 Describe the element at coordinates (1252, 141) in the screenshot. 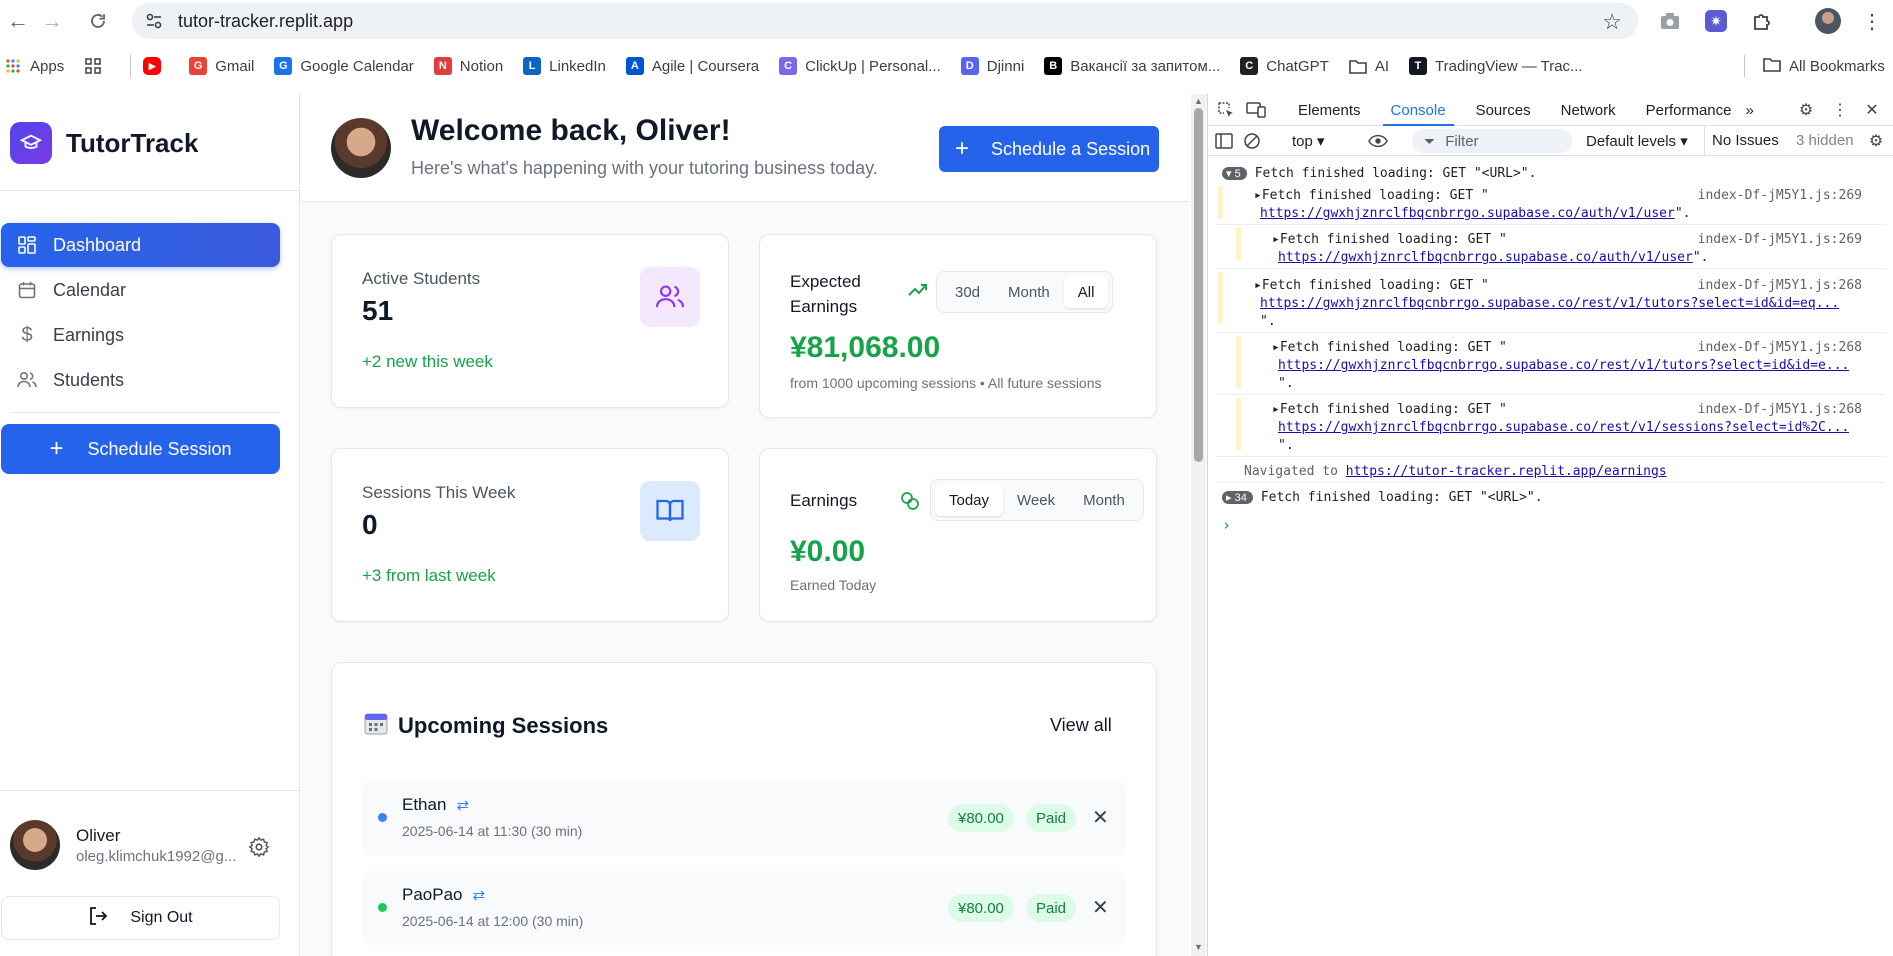

I see `clear-console-icon` at that location.